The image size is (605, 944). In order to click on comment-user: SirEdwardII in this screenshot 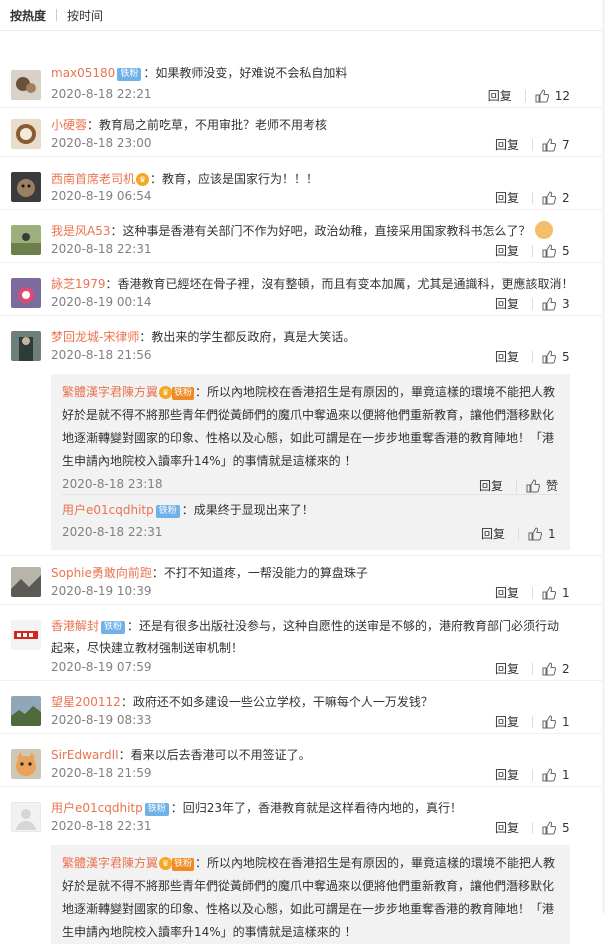, I will do `click(85, 755)`.